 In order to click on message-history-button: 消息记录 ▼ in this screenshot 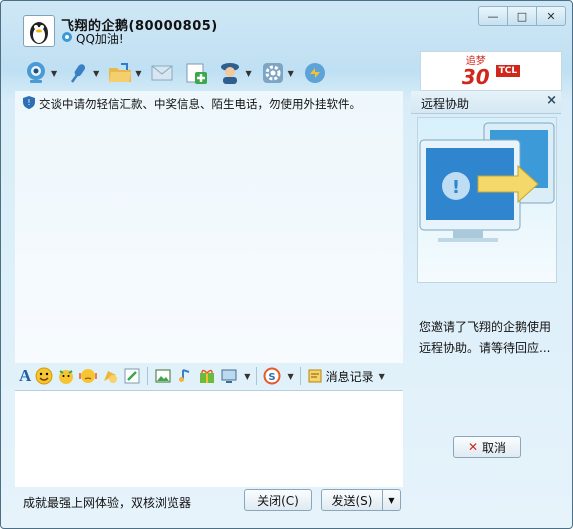, I will do `click(346, 376)`.